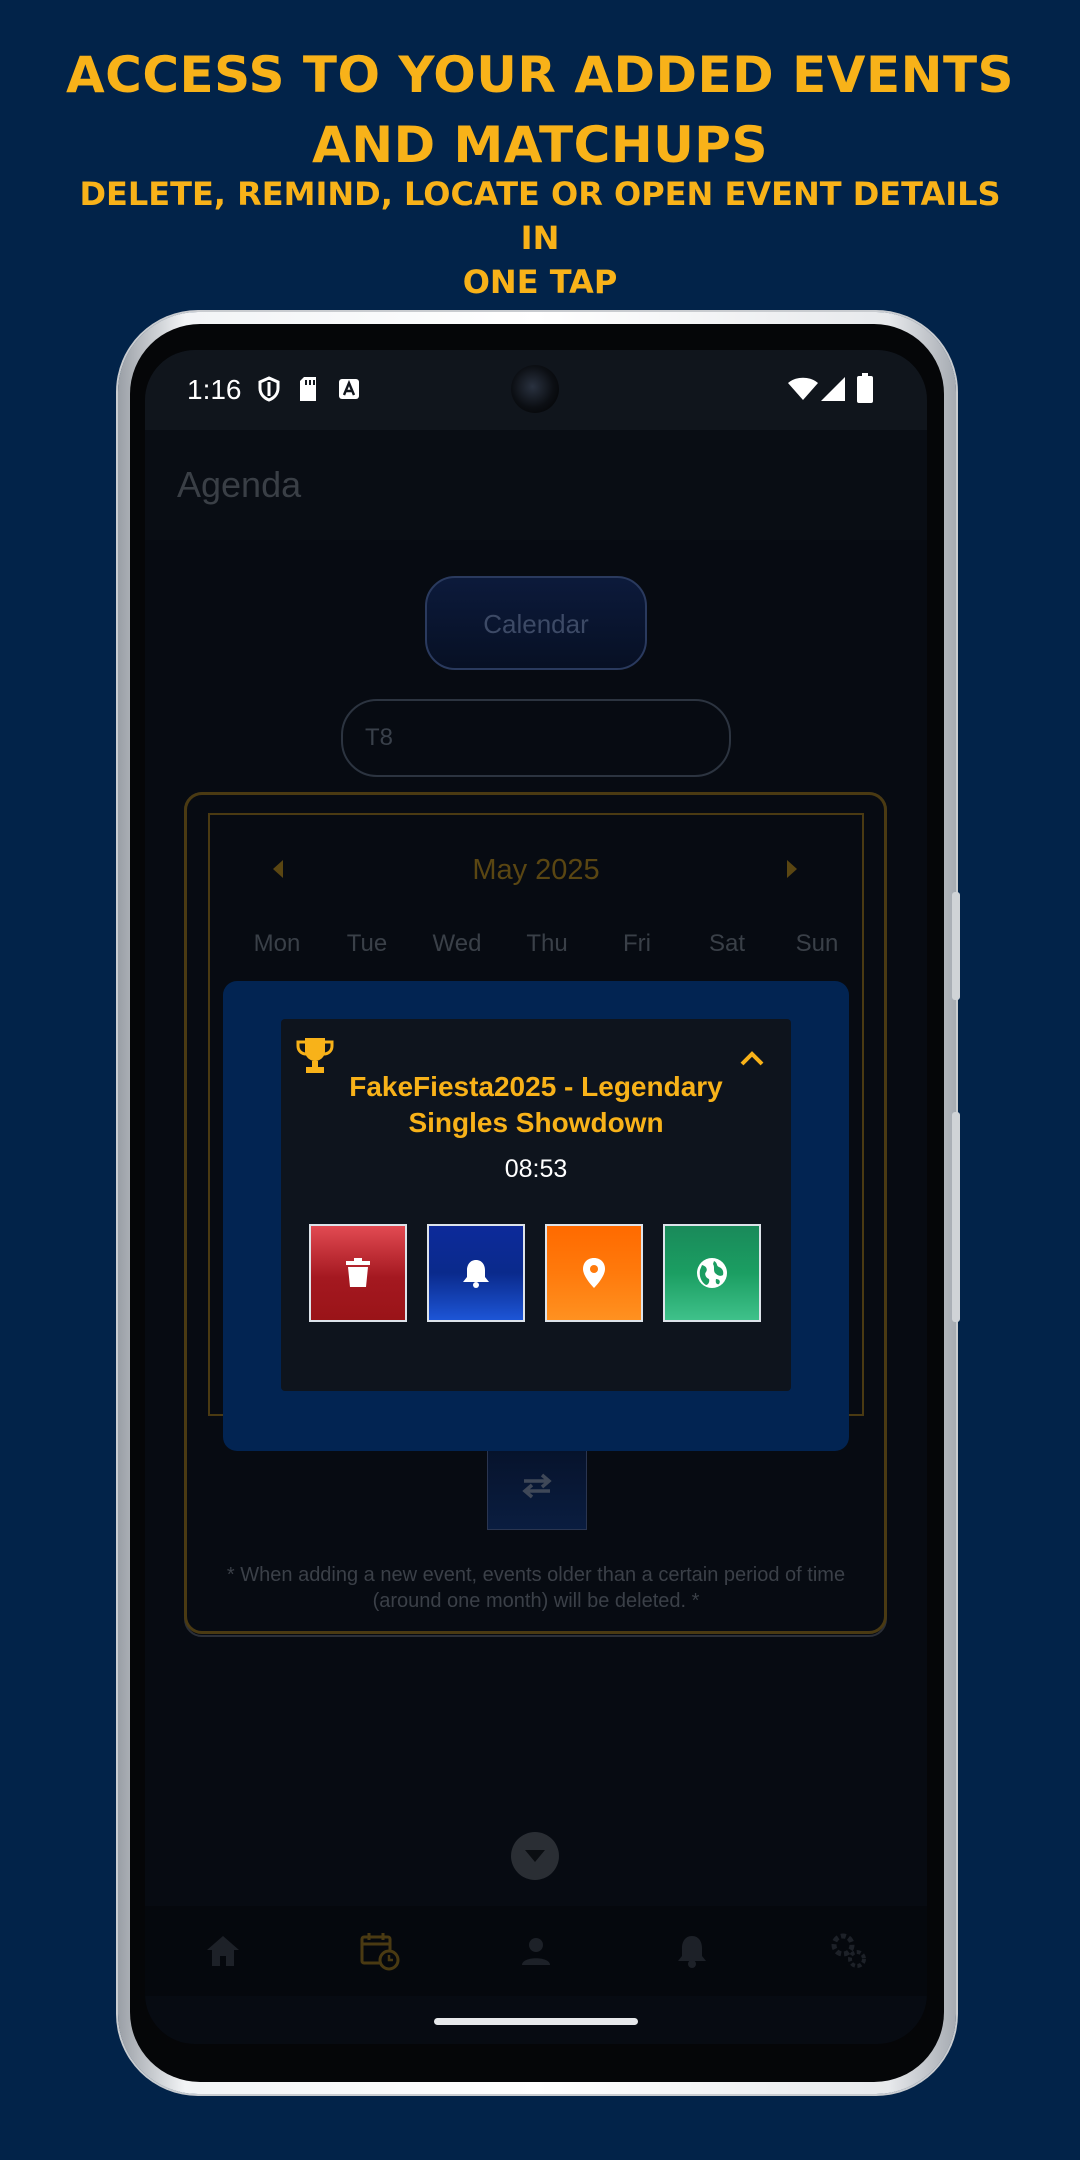  Describe the element at coordinates (269, 389) in the screenshot. I see `shield-icon` at that location.